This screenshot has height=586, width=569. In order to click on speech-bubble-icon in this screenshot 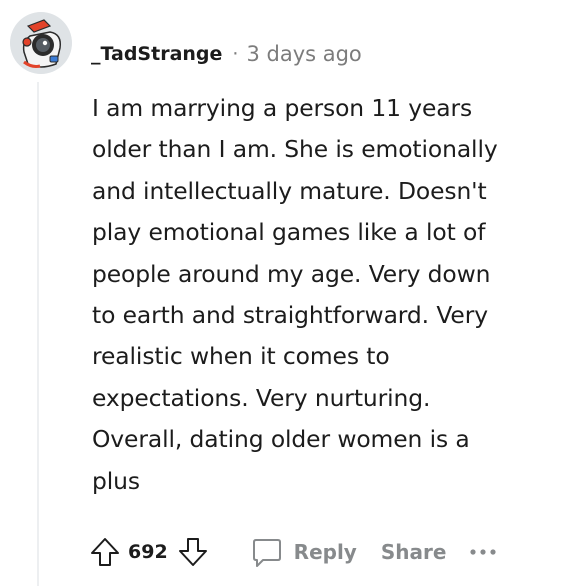, I will do `click(267, 552)`.